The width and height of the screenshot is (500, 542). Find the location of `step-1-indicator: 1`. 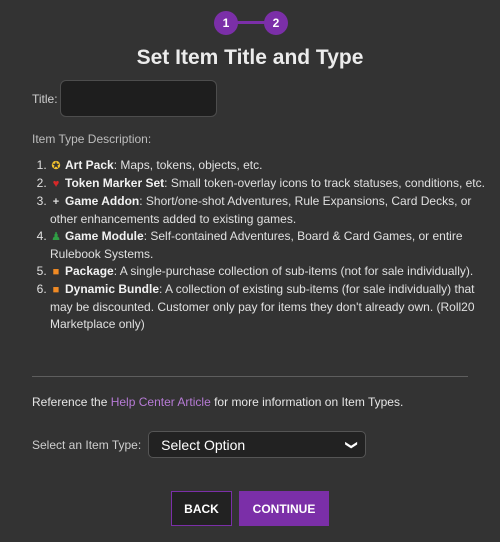

step-1-indicator: 1 is located at coordinates (226, 23).